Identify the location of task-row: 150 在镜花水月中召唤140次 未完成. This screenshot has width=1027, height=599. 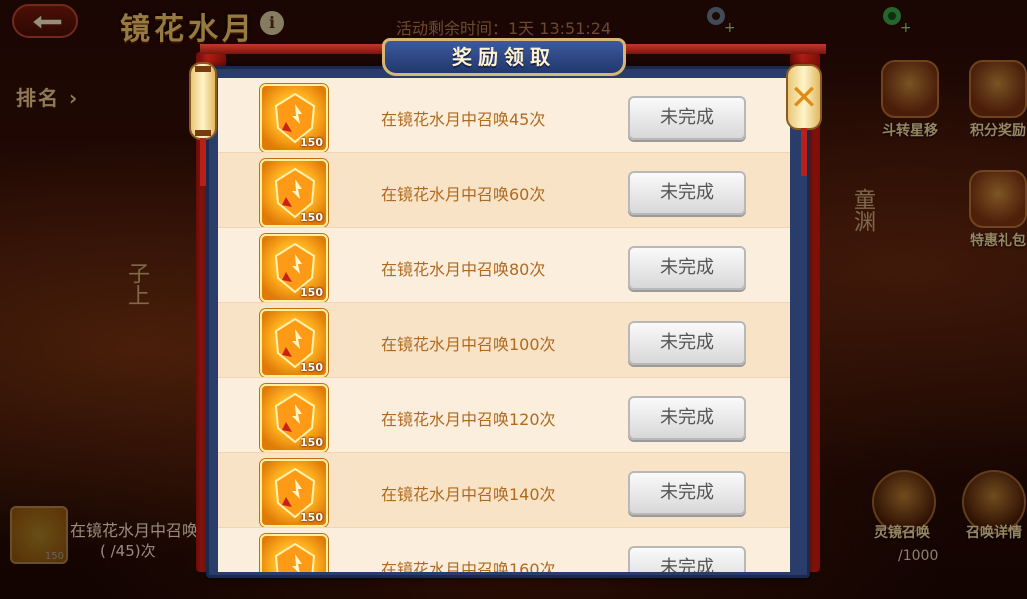
(504, 490).